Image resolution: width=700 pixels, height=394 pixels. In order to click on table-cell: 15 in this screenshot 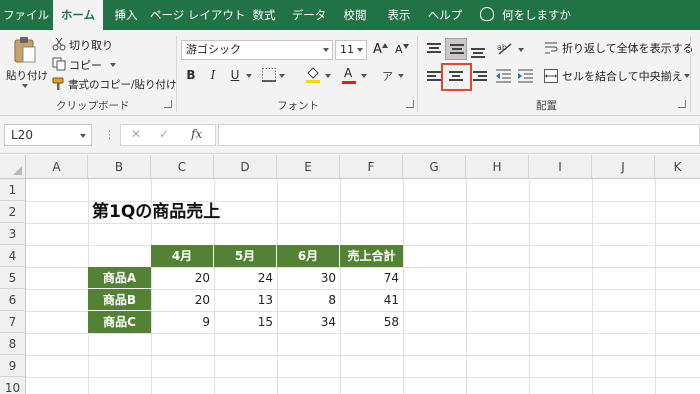, I will do `click(245, 322)`.